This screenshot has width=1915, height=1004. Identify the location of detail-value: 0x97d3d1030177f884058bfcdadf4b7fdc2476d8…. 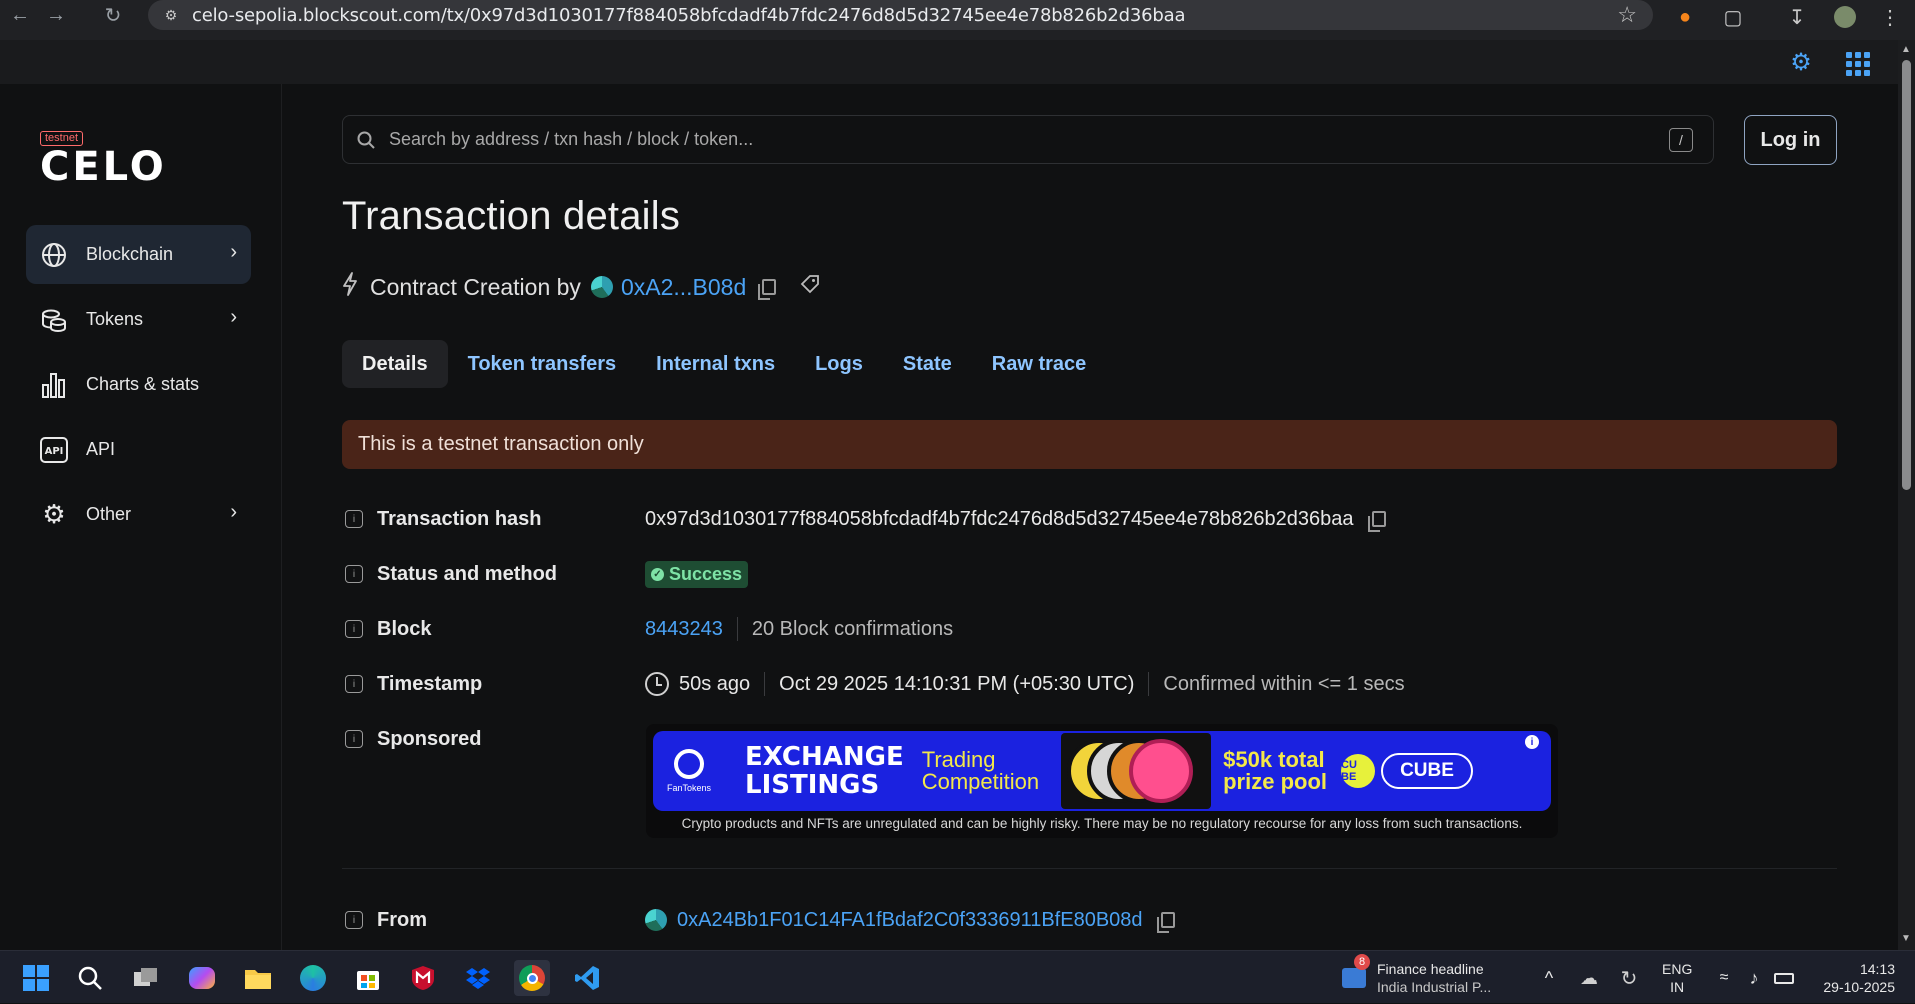
(1015, 520).